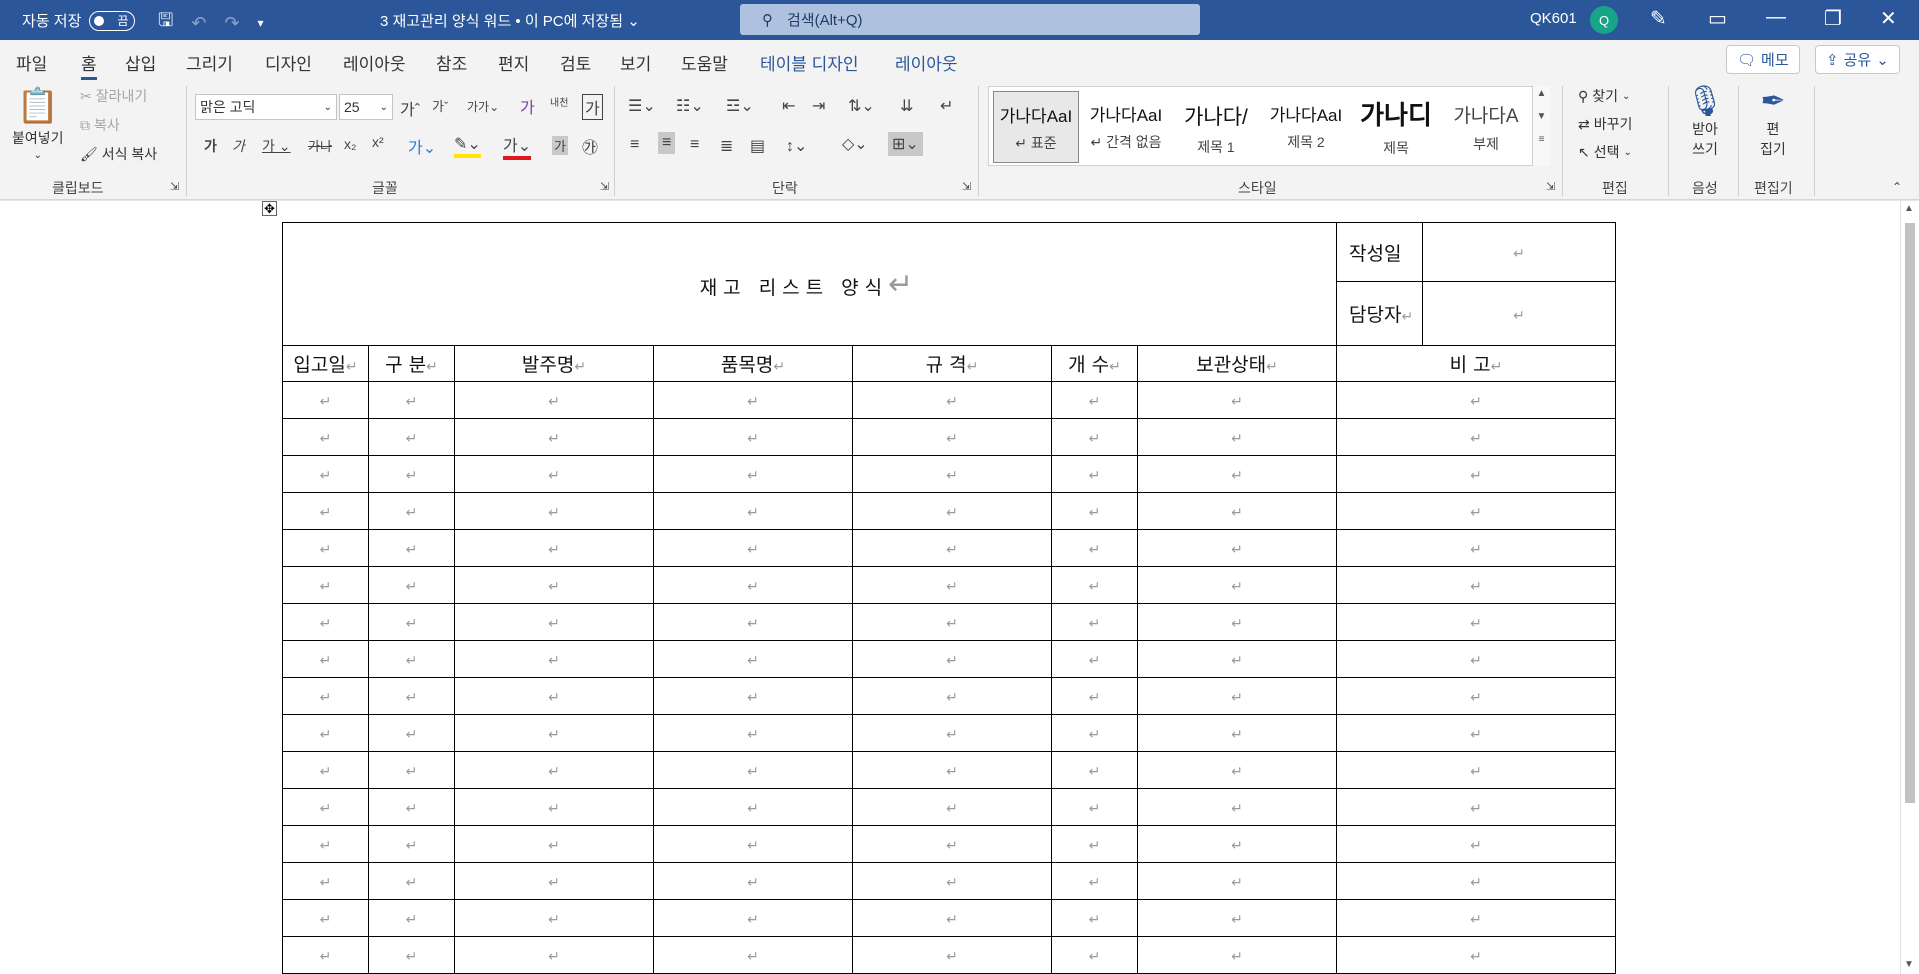 The width and height of the screenshot is (1919, 974). Describe the element at coordinates (1541, 126) in the screenshot. I see `styles-gallery-scroll: ▲ ▼ ≡` at that location.